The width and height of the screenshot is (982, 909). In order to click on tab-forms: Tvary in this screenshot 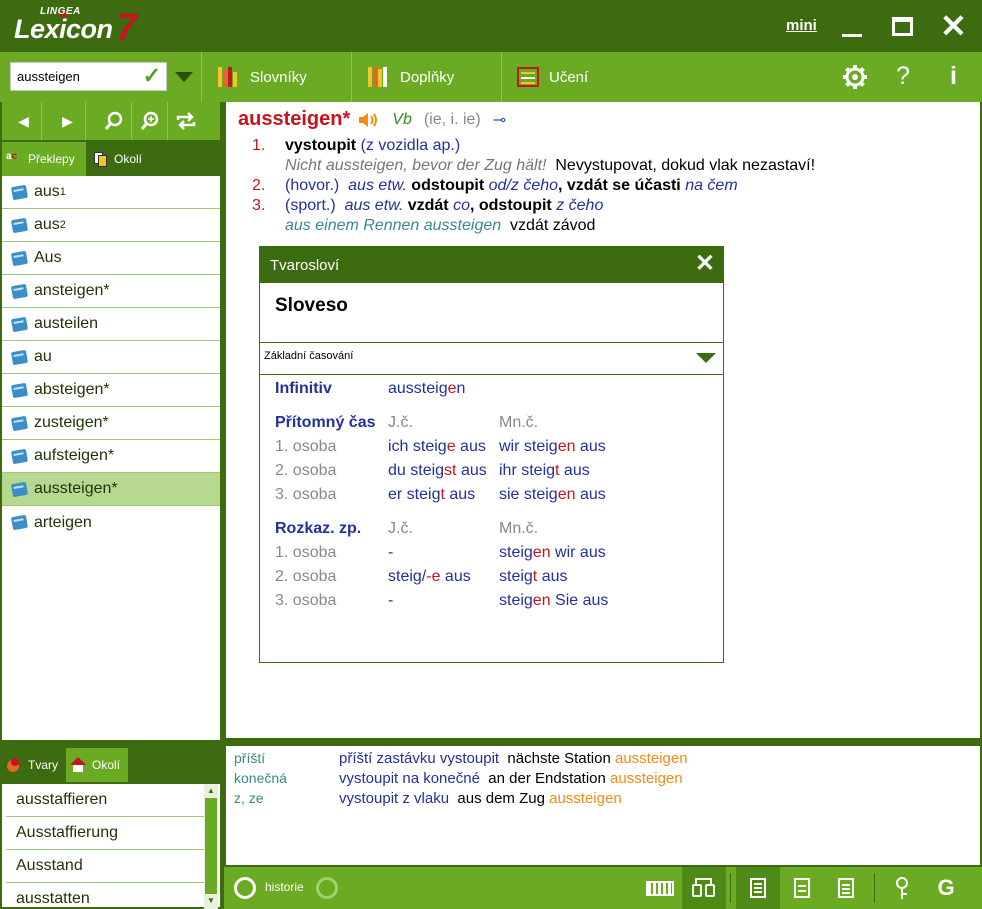, I will do `click(33, 765)`.